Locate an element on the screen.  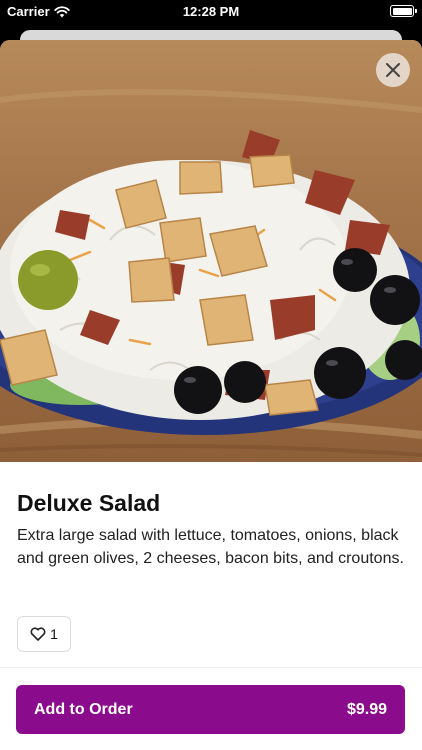
close-icon is located at coordinates (393, 70).